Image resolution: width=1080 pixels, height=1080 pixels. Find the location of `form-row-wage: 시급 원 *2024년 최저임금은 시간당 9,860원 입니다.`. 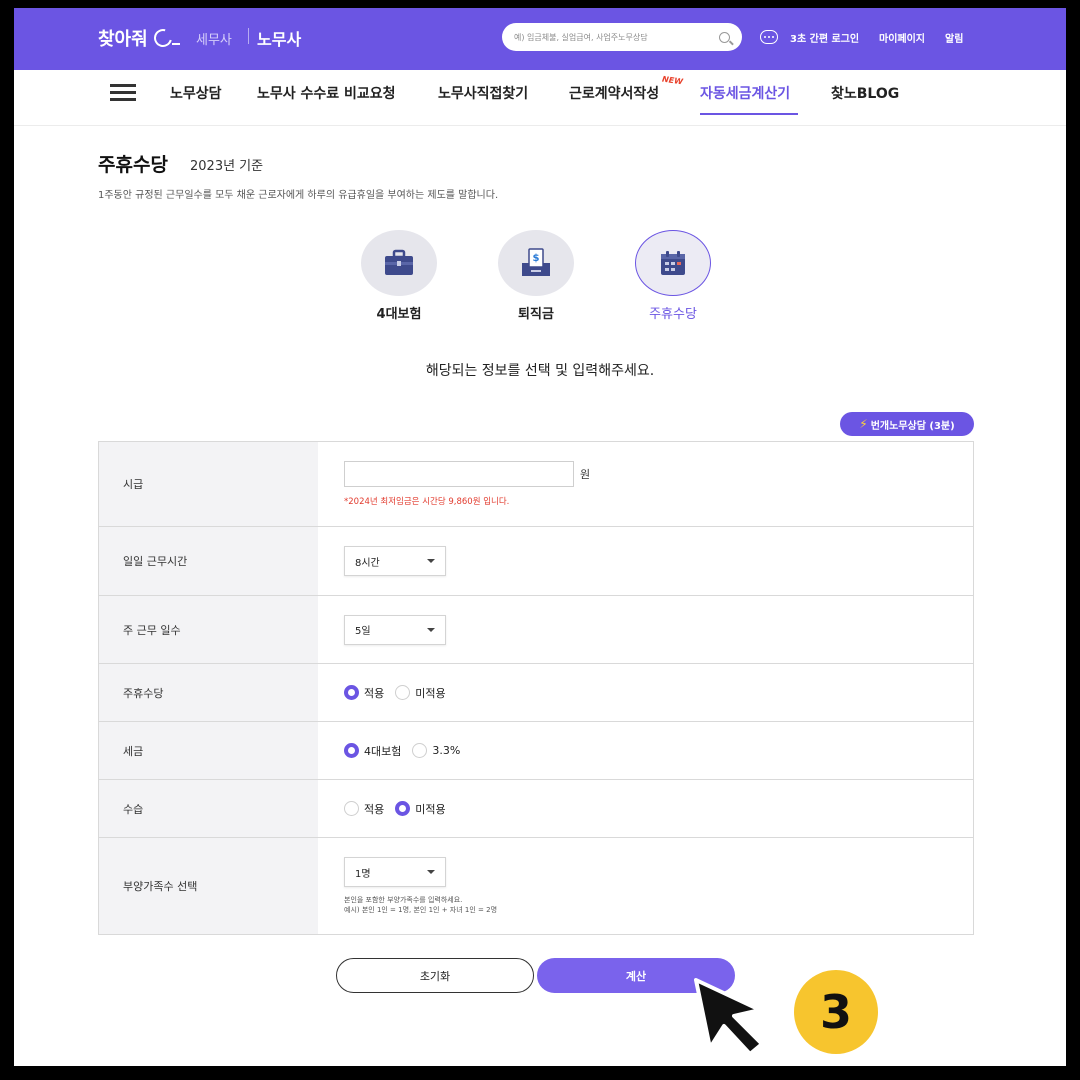

form-row-wage: 시급 원 *2024년 최저임금은 시간당 9,860원 입니다. is located at coordinates (536, 484).